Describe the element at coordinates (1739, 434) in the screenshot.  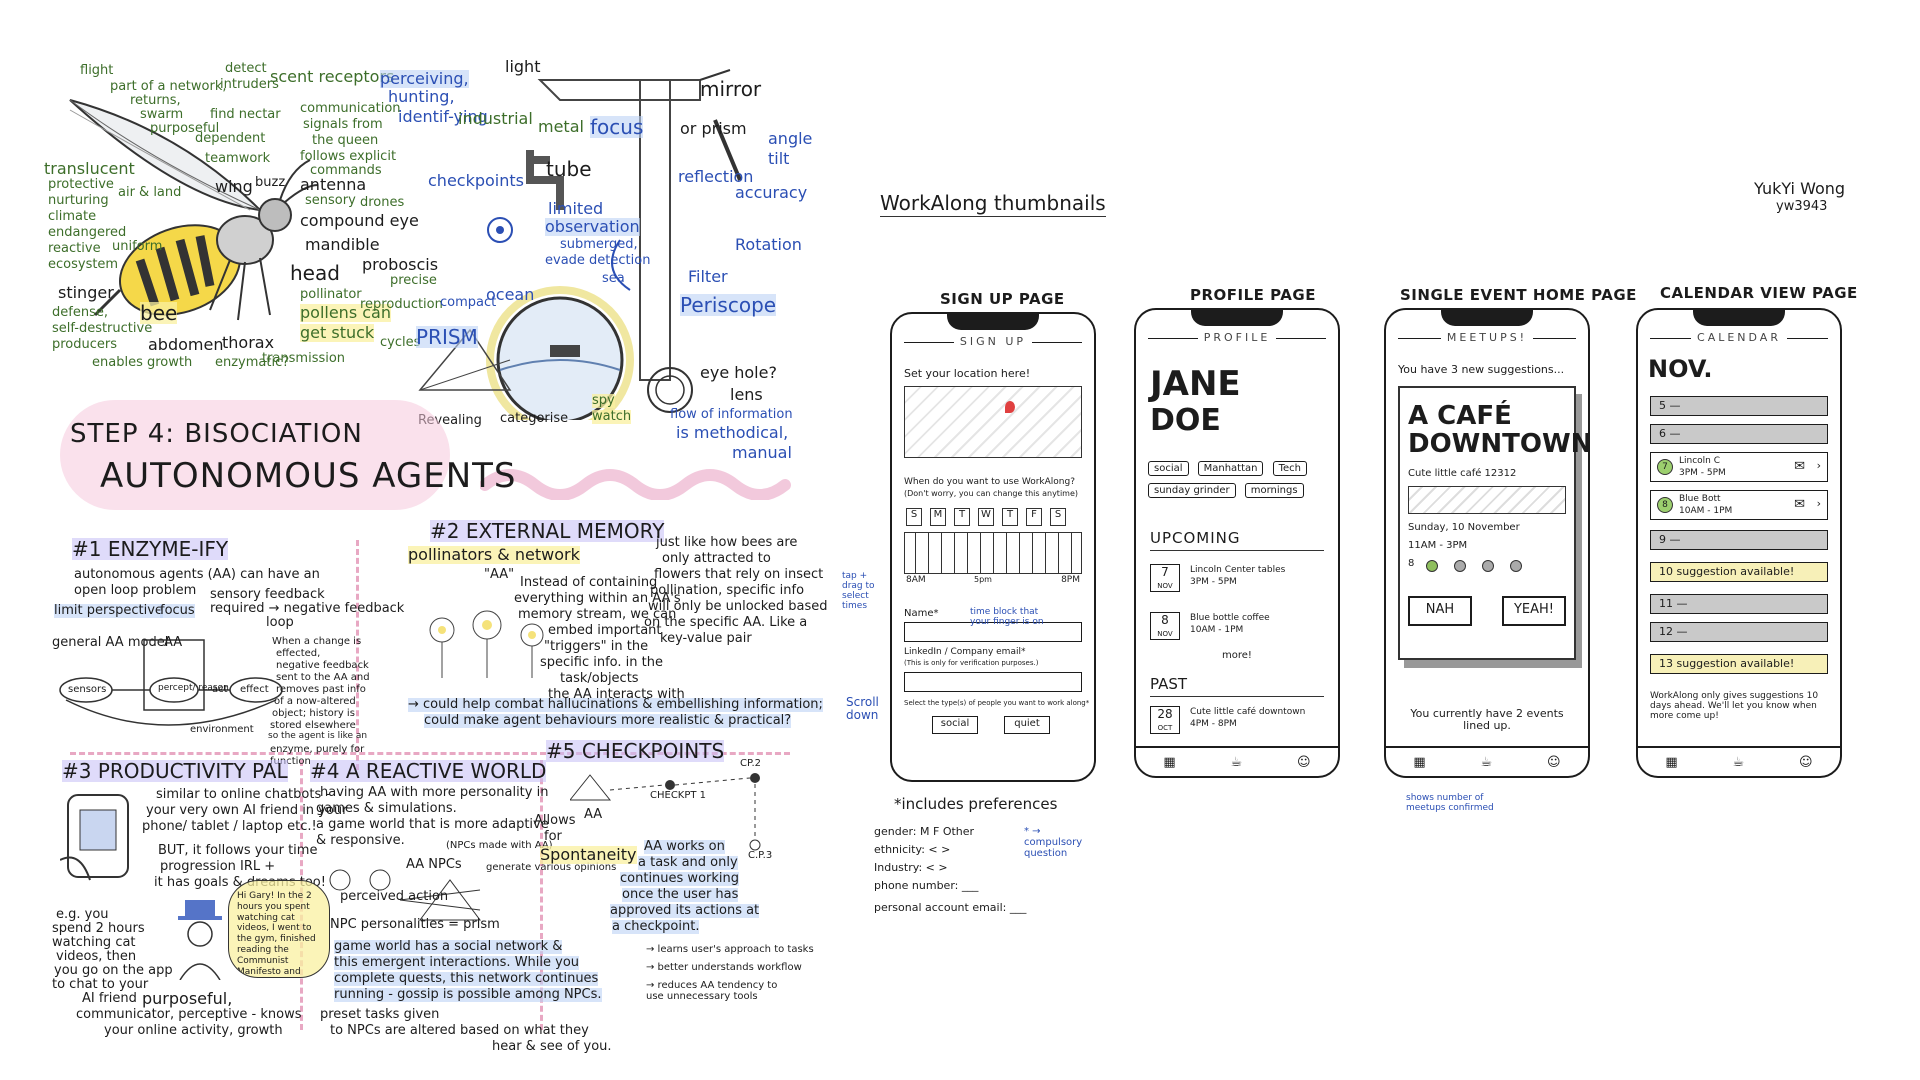
I see `calendar-day-row: 6 —` at that location.